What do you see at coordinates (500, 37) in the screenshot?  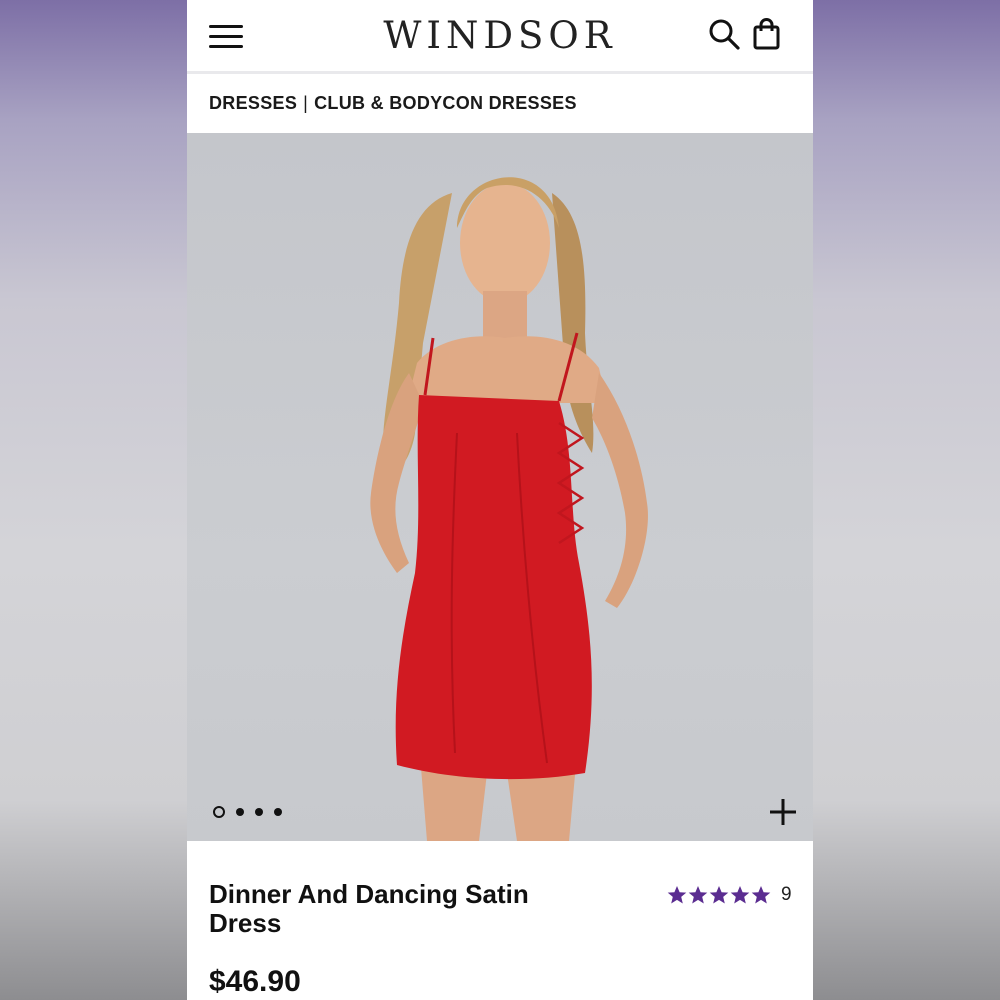 I see `site-header: WINDSOR` at bounding box center [500, 37].